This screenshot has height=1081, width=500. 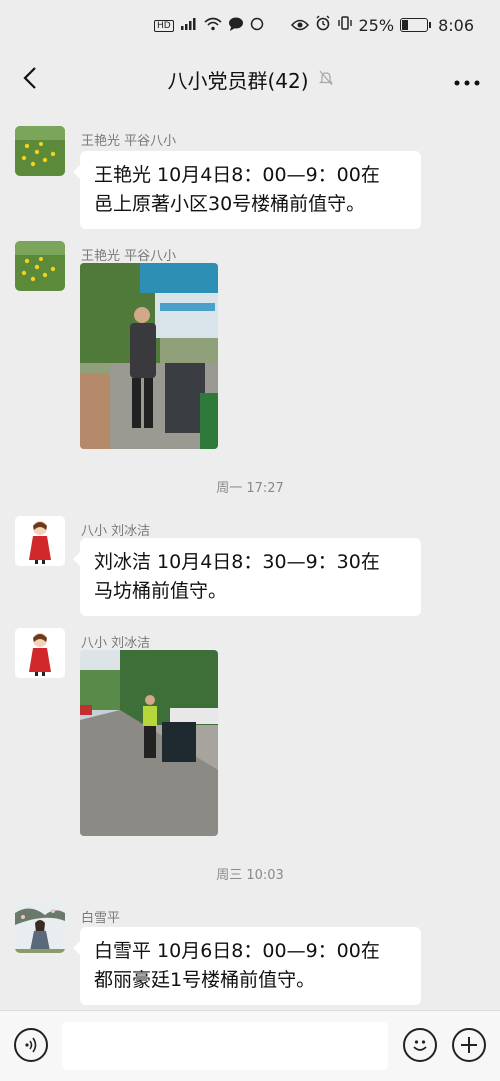 What do you see at coordinates (164, 25) in the screenshot?
I see `hd-badge: HD` at bounding box center [164, 25].